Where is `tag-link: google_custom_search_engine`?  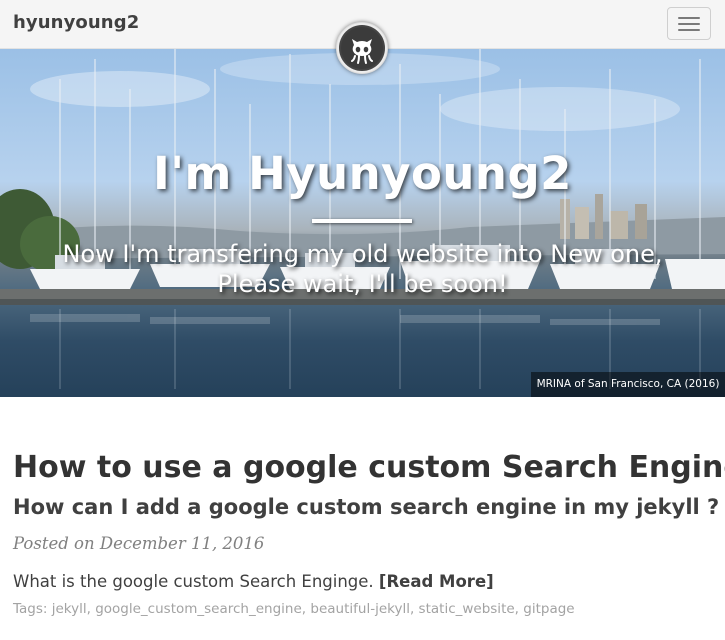 tag-link: google_custom_search_engine is located at coordinates (198, 609).